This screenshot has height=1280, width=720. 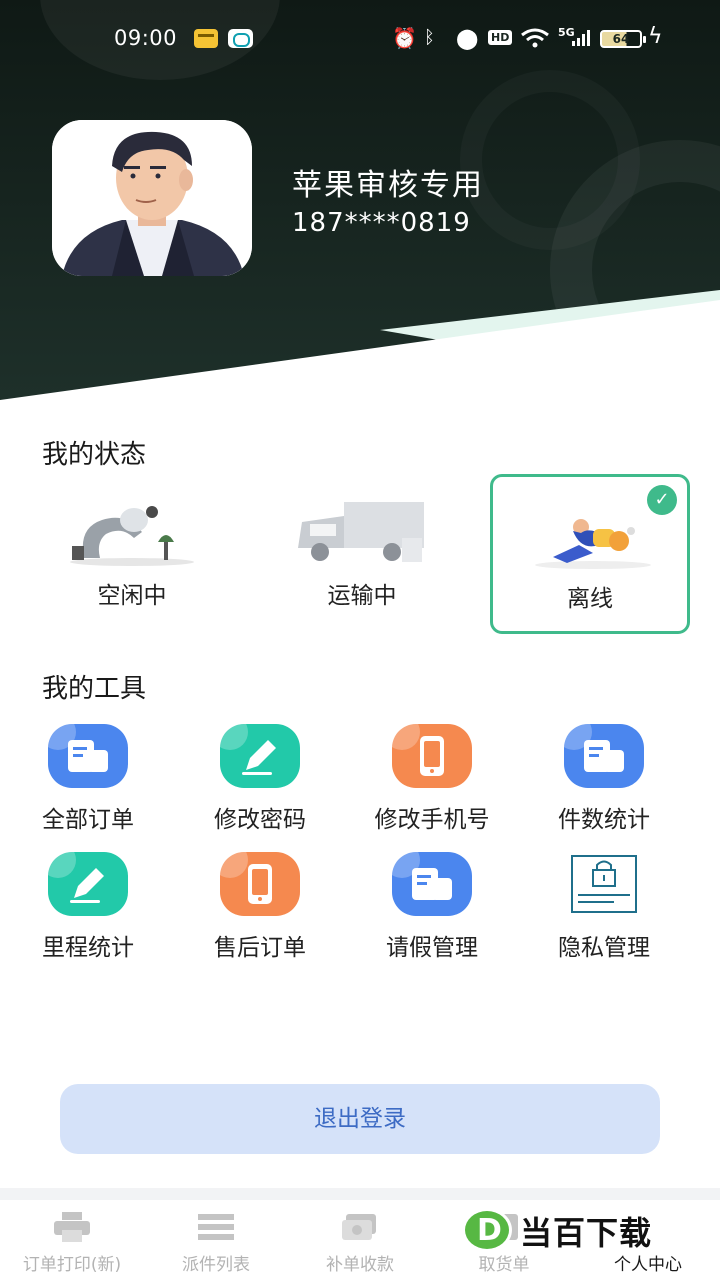 What do you see at coordinates (359, 1227) in the screenshot?
I see `payment-icon` at bounding box center [359, 1227].